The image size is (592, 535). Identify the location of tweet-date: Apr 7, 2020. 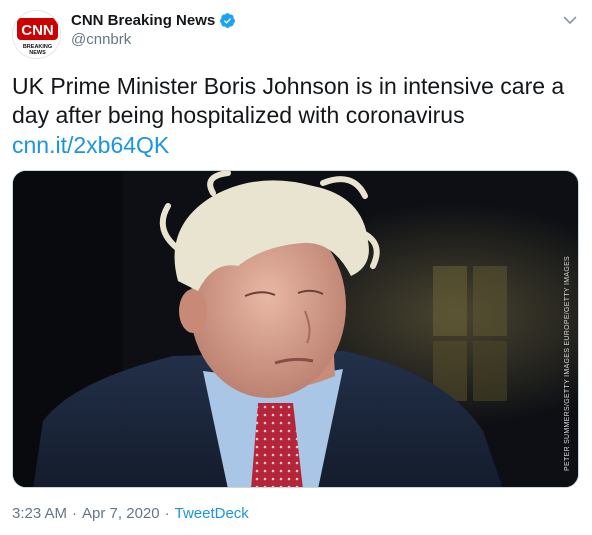
(121, 513).